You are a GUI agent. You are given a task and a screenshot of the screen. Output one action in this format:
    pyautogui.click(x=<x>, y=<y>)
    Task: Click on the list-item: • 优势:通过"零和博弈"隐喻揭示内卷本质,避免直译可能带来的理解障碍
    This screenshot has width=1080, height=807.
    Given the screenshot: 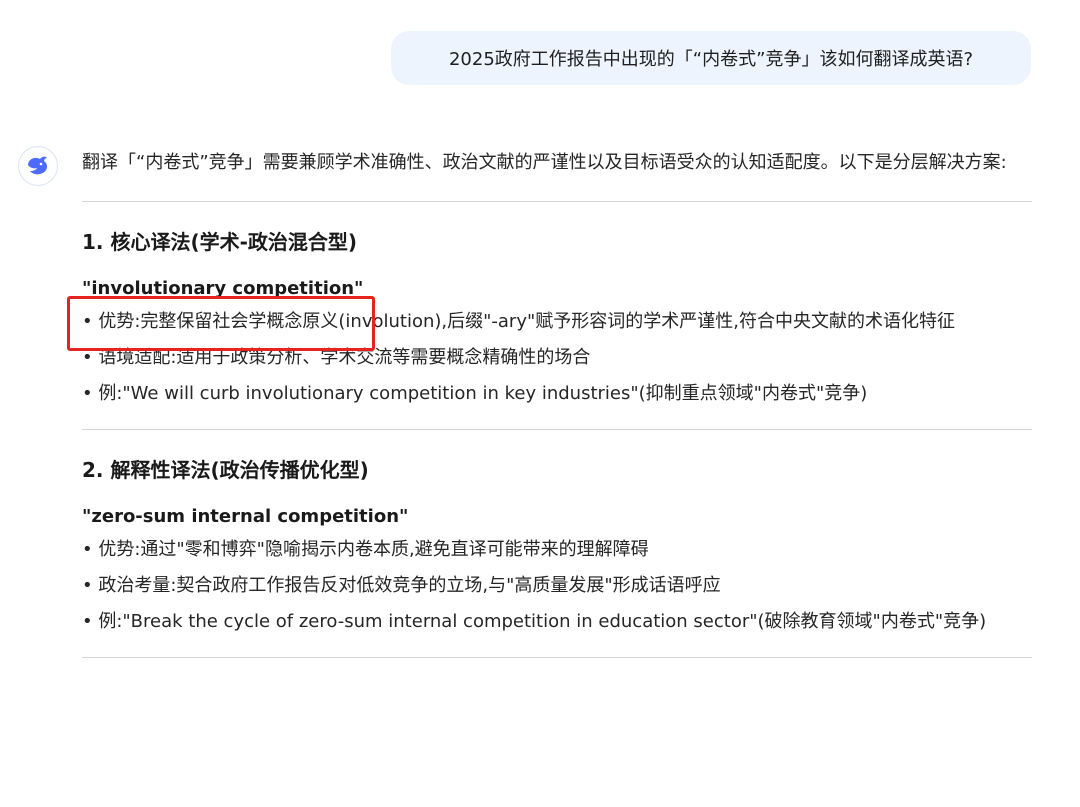 What is the action you would take?
    pyautogui.click(x=365, y=549)
    